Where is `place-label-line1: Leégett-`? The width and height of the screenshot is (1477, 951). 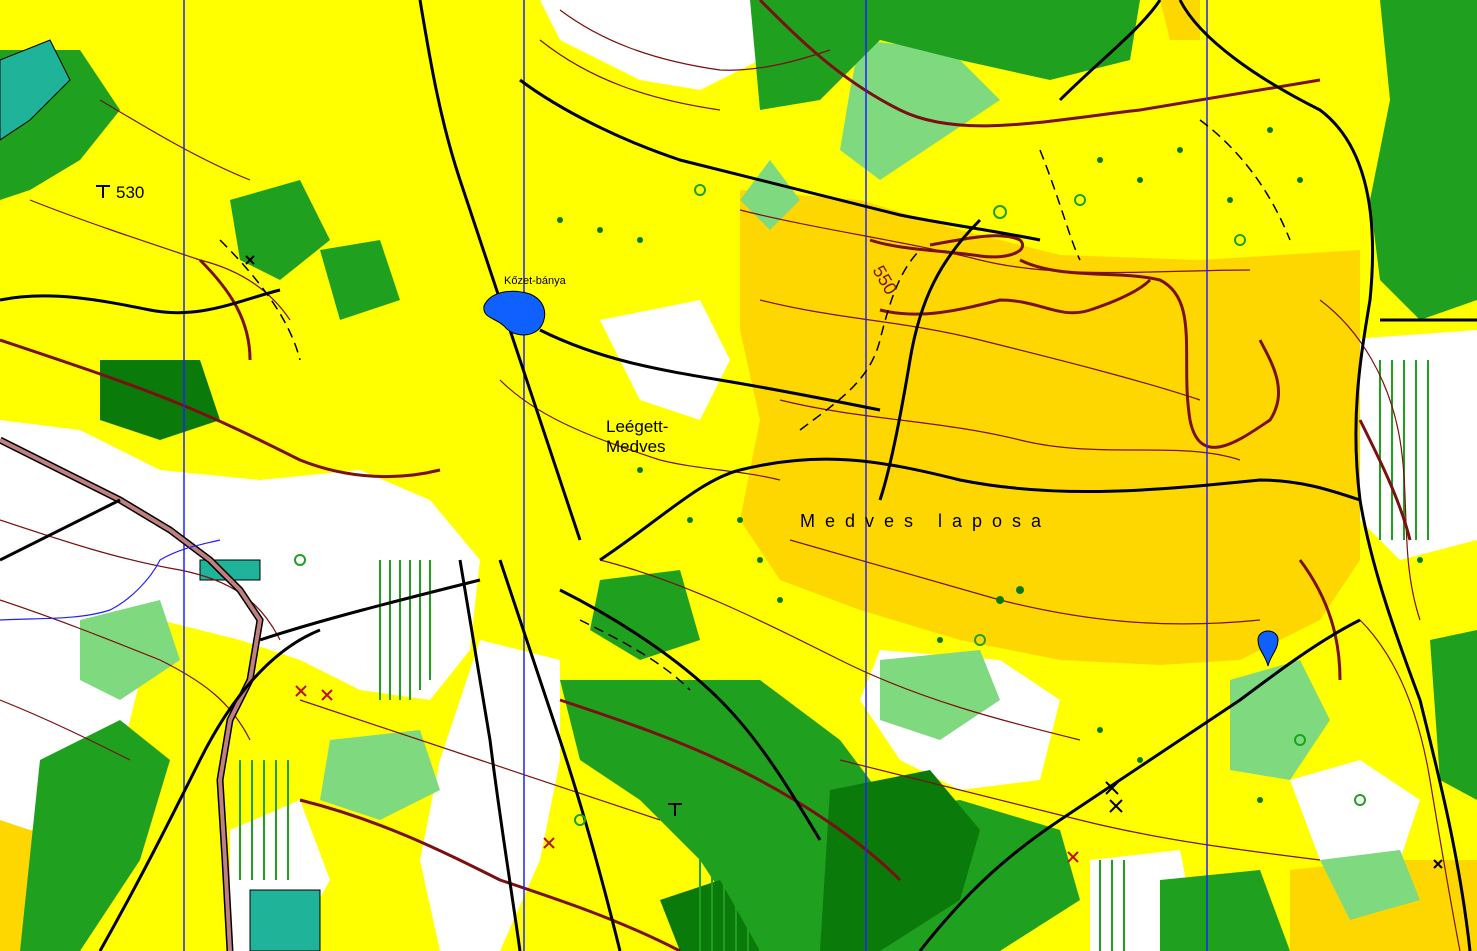 place-label-line1: Leégett- is located at coordinates (637, 426).